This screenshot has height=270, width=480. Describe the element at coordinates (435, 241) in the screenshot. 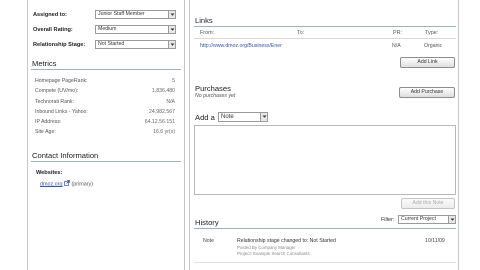

I see `history-entry-date: 10/11/09` at that location.